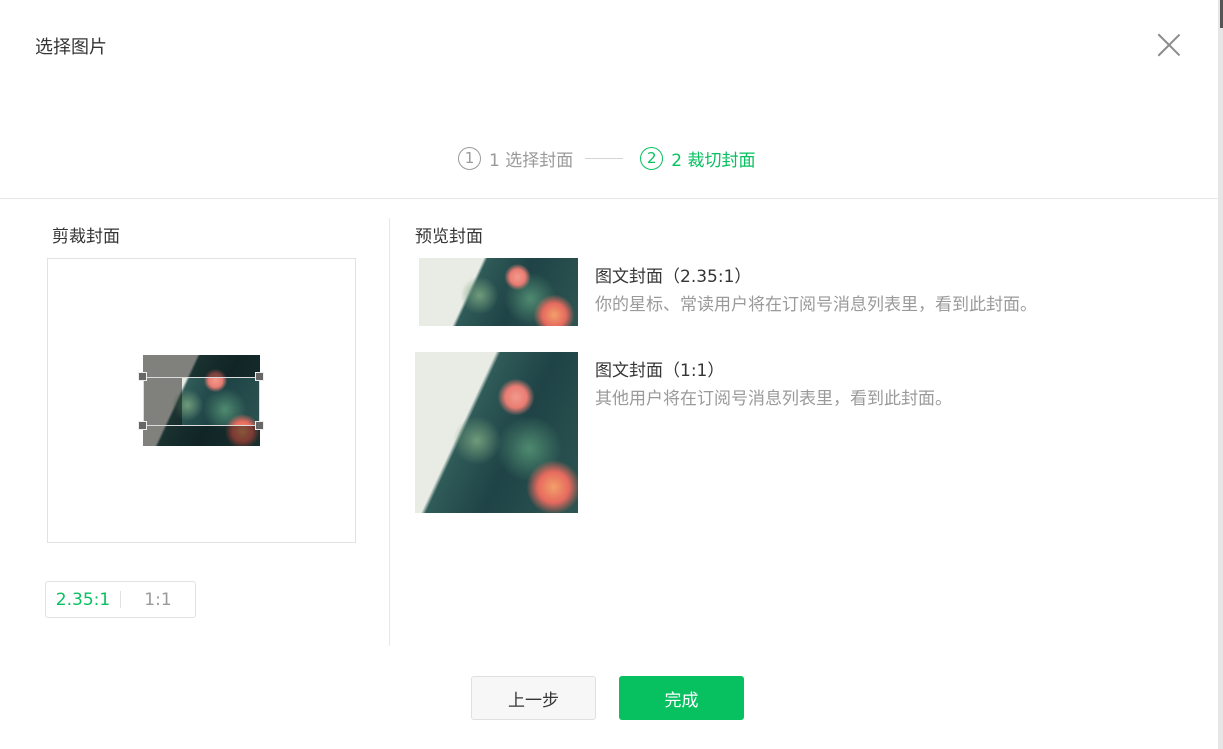 The width and height of the screenshot is (1223, 749). Describe the element at coordinates (83, 600) in the screenshot. I see `ratio-button-2-35-1: 2.35:1` at that location.